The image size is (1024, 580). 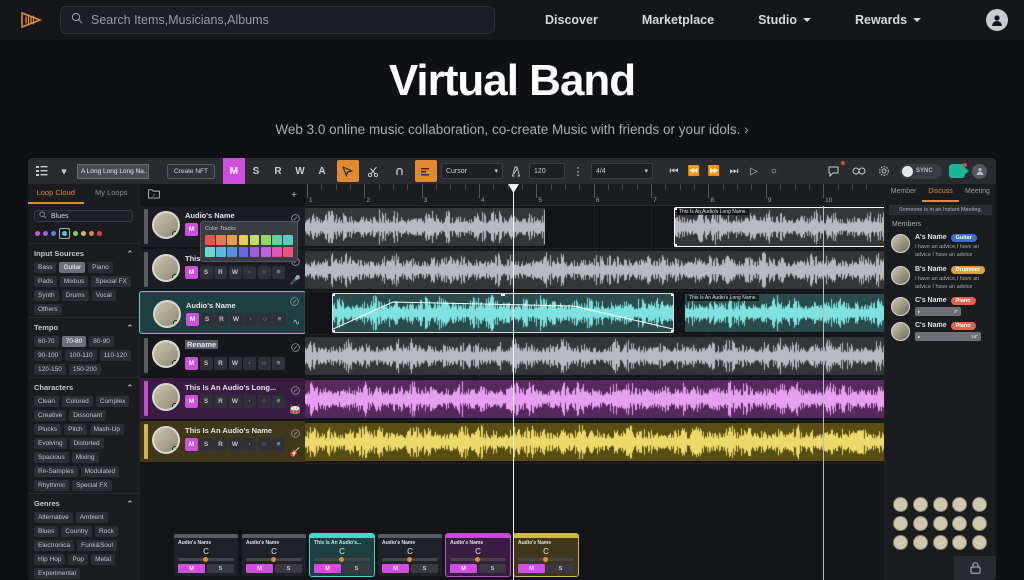 I want to click on chip-electronica: Electronica, so click(x=54, y=545).